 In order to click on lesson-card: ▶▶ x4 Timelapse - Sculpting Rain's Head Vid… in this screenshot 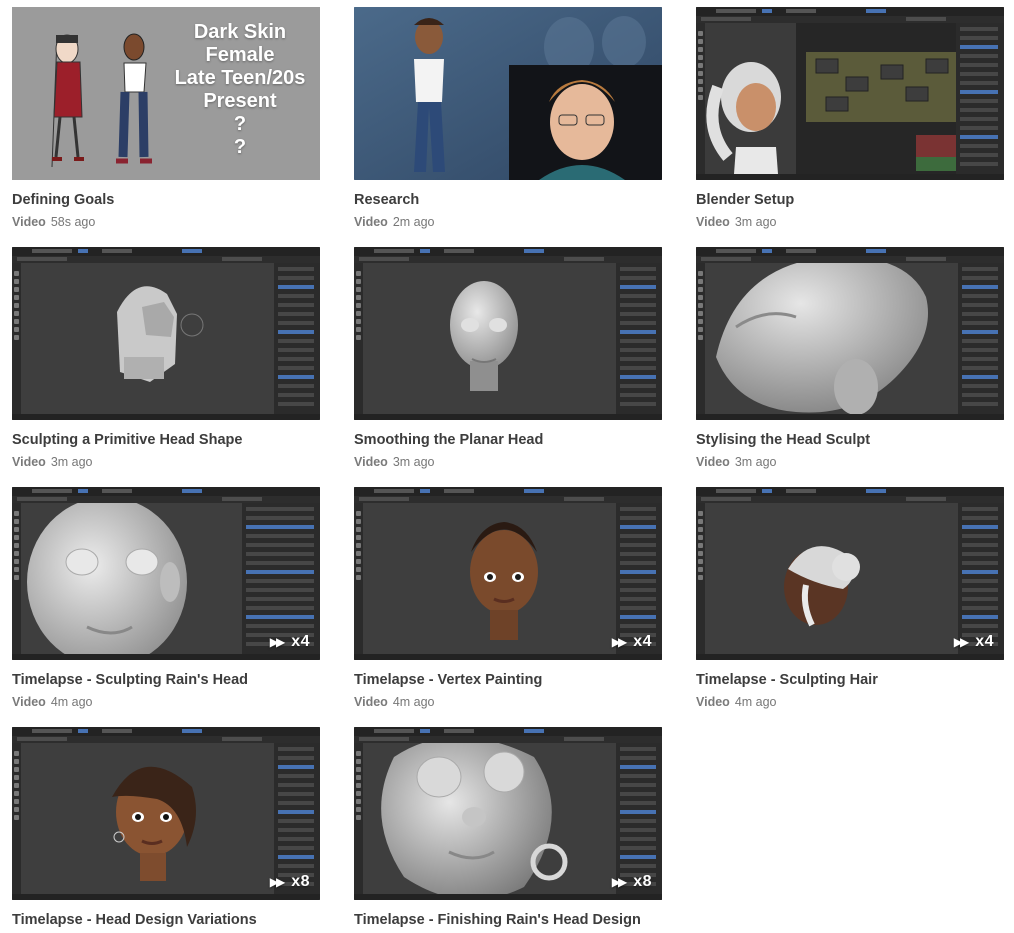, I will do `click(166, 598)`.